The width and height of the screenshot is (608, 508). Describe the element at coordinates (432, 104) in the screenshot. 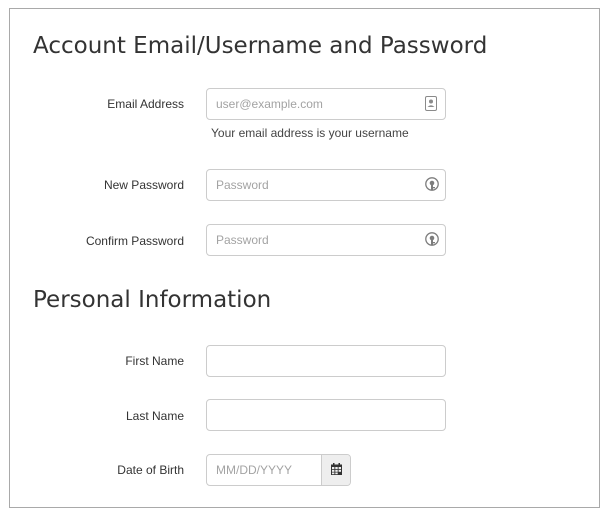

I see `contact-card-icon` at that location.